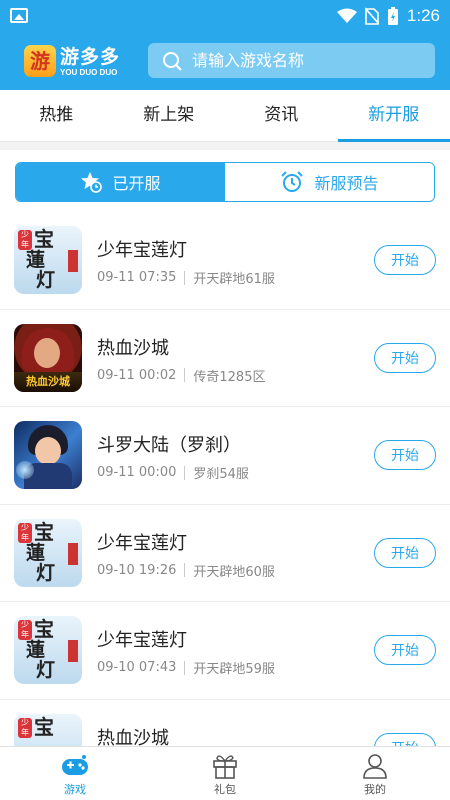  I want to click on tab-hot: 热推, so click(56, 115).